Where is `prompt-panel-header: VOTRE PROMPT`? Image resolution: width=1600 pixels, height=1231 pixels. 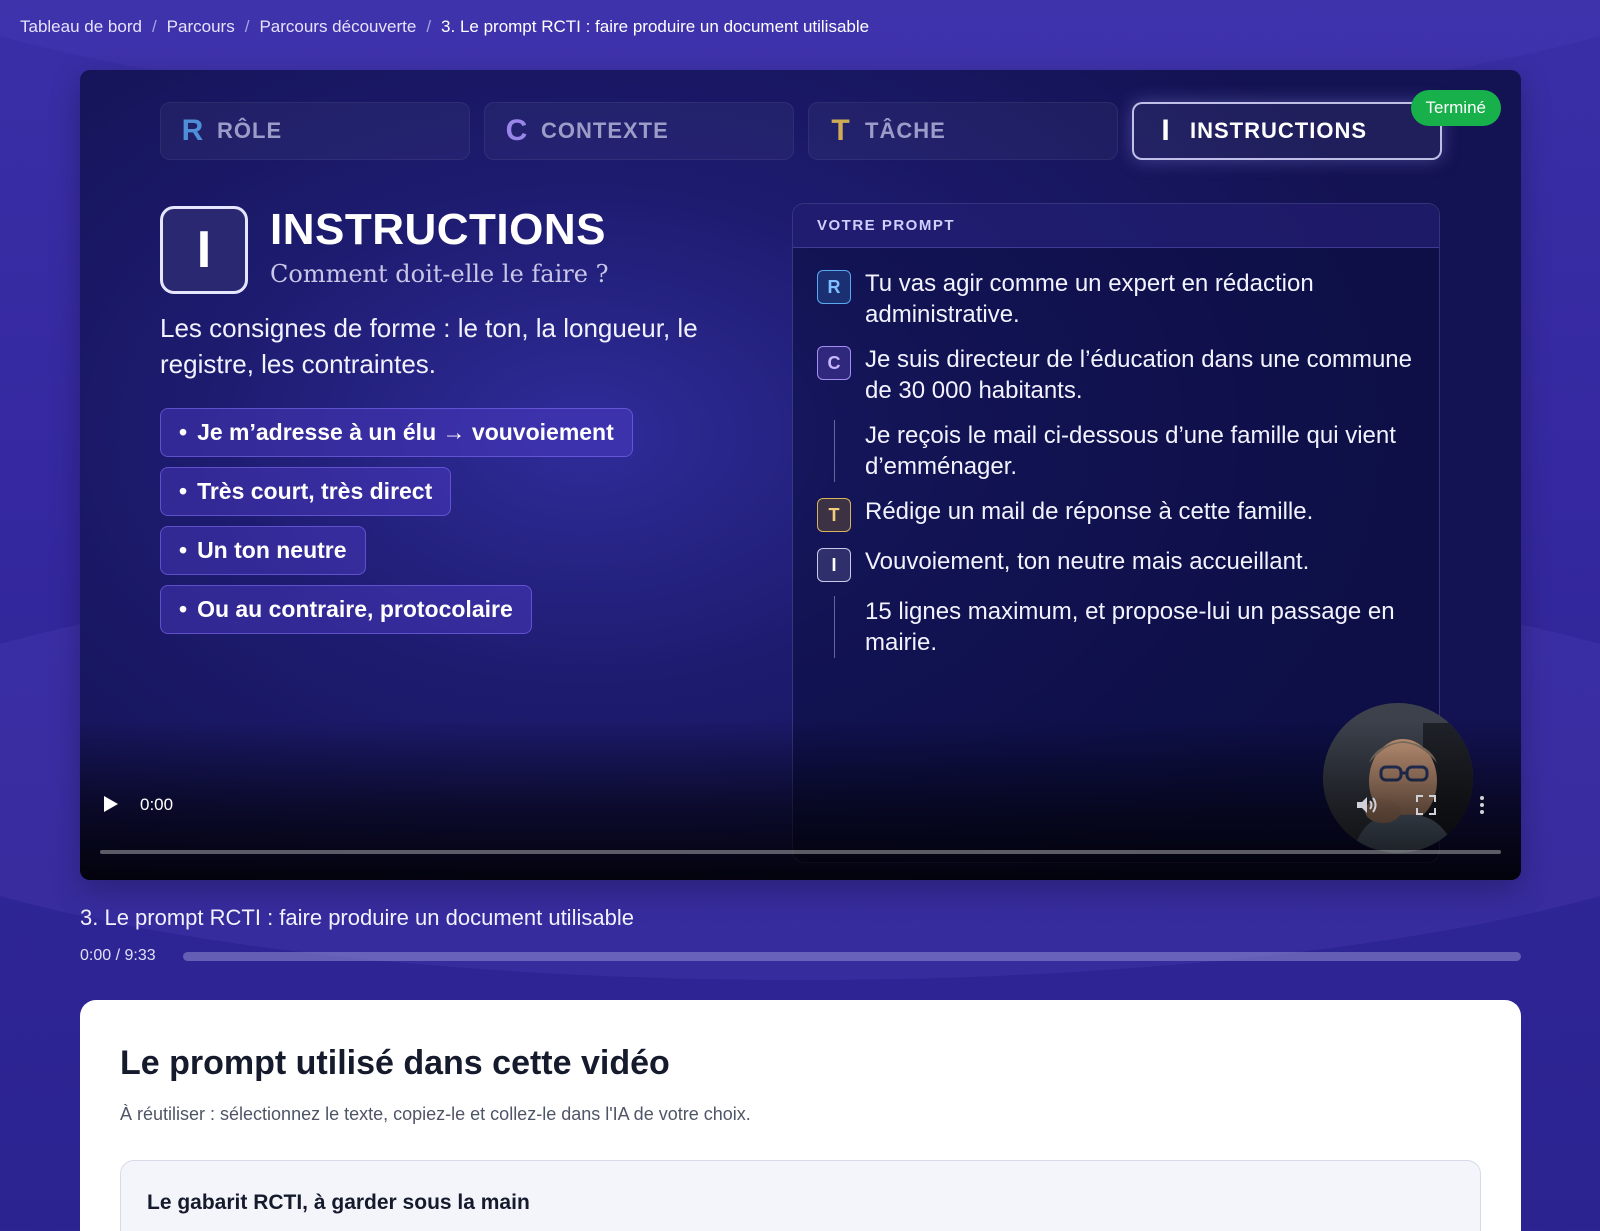 prompt-panel-header: VOTRE PROMPT is located at coordinates (1116, 226).